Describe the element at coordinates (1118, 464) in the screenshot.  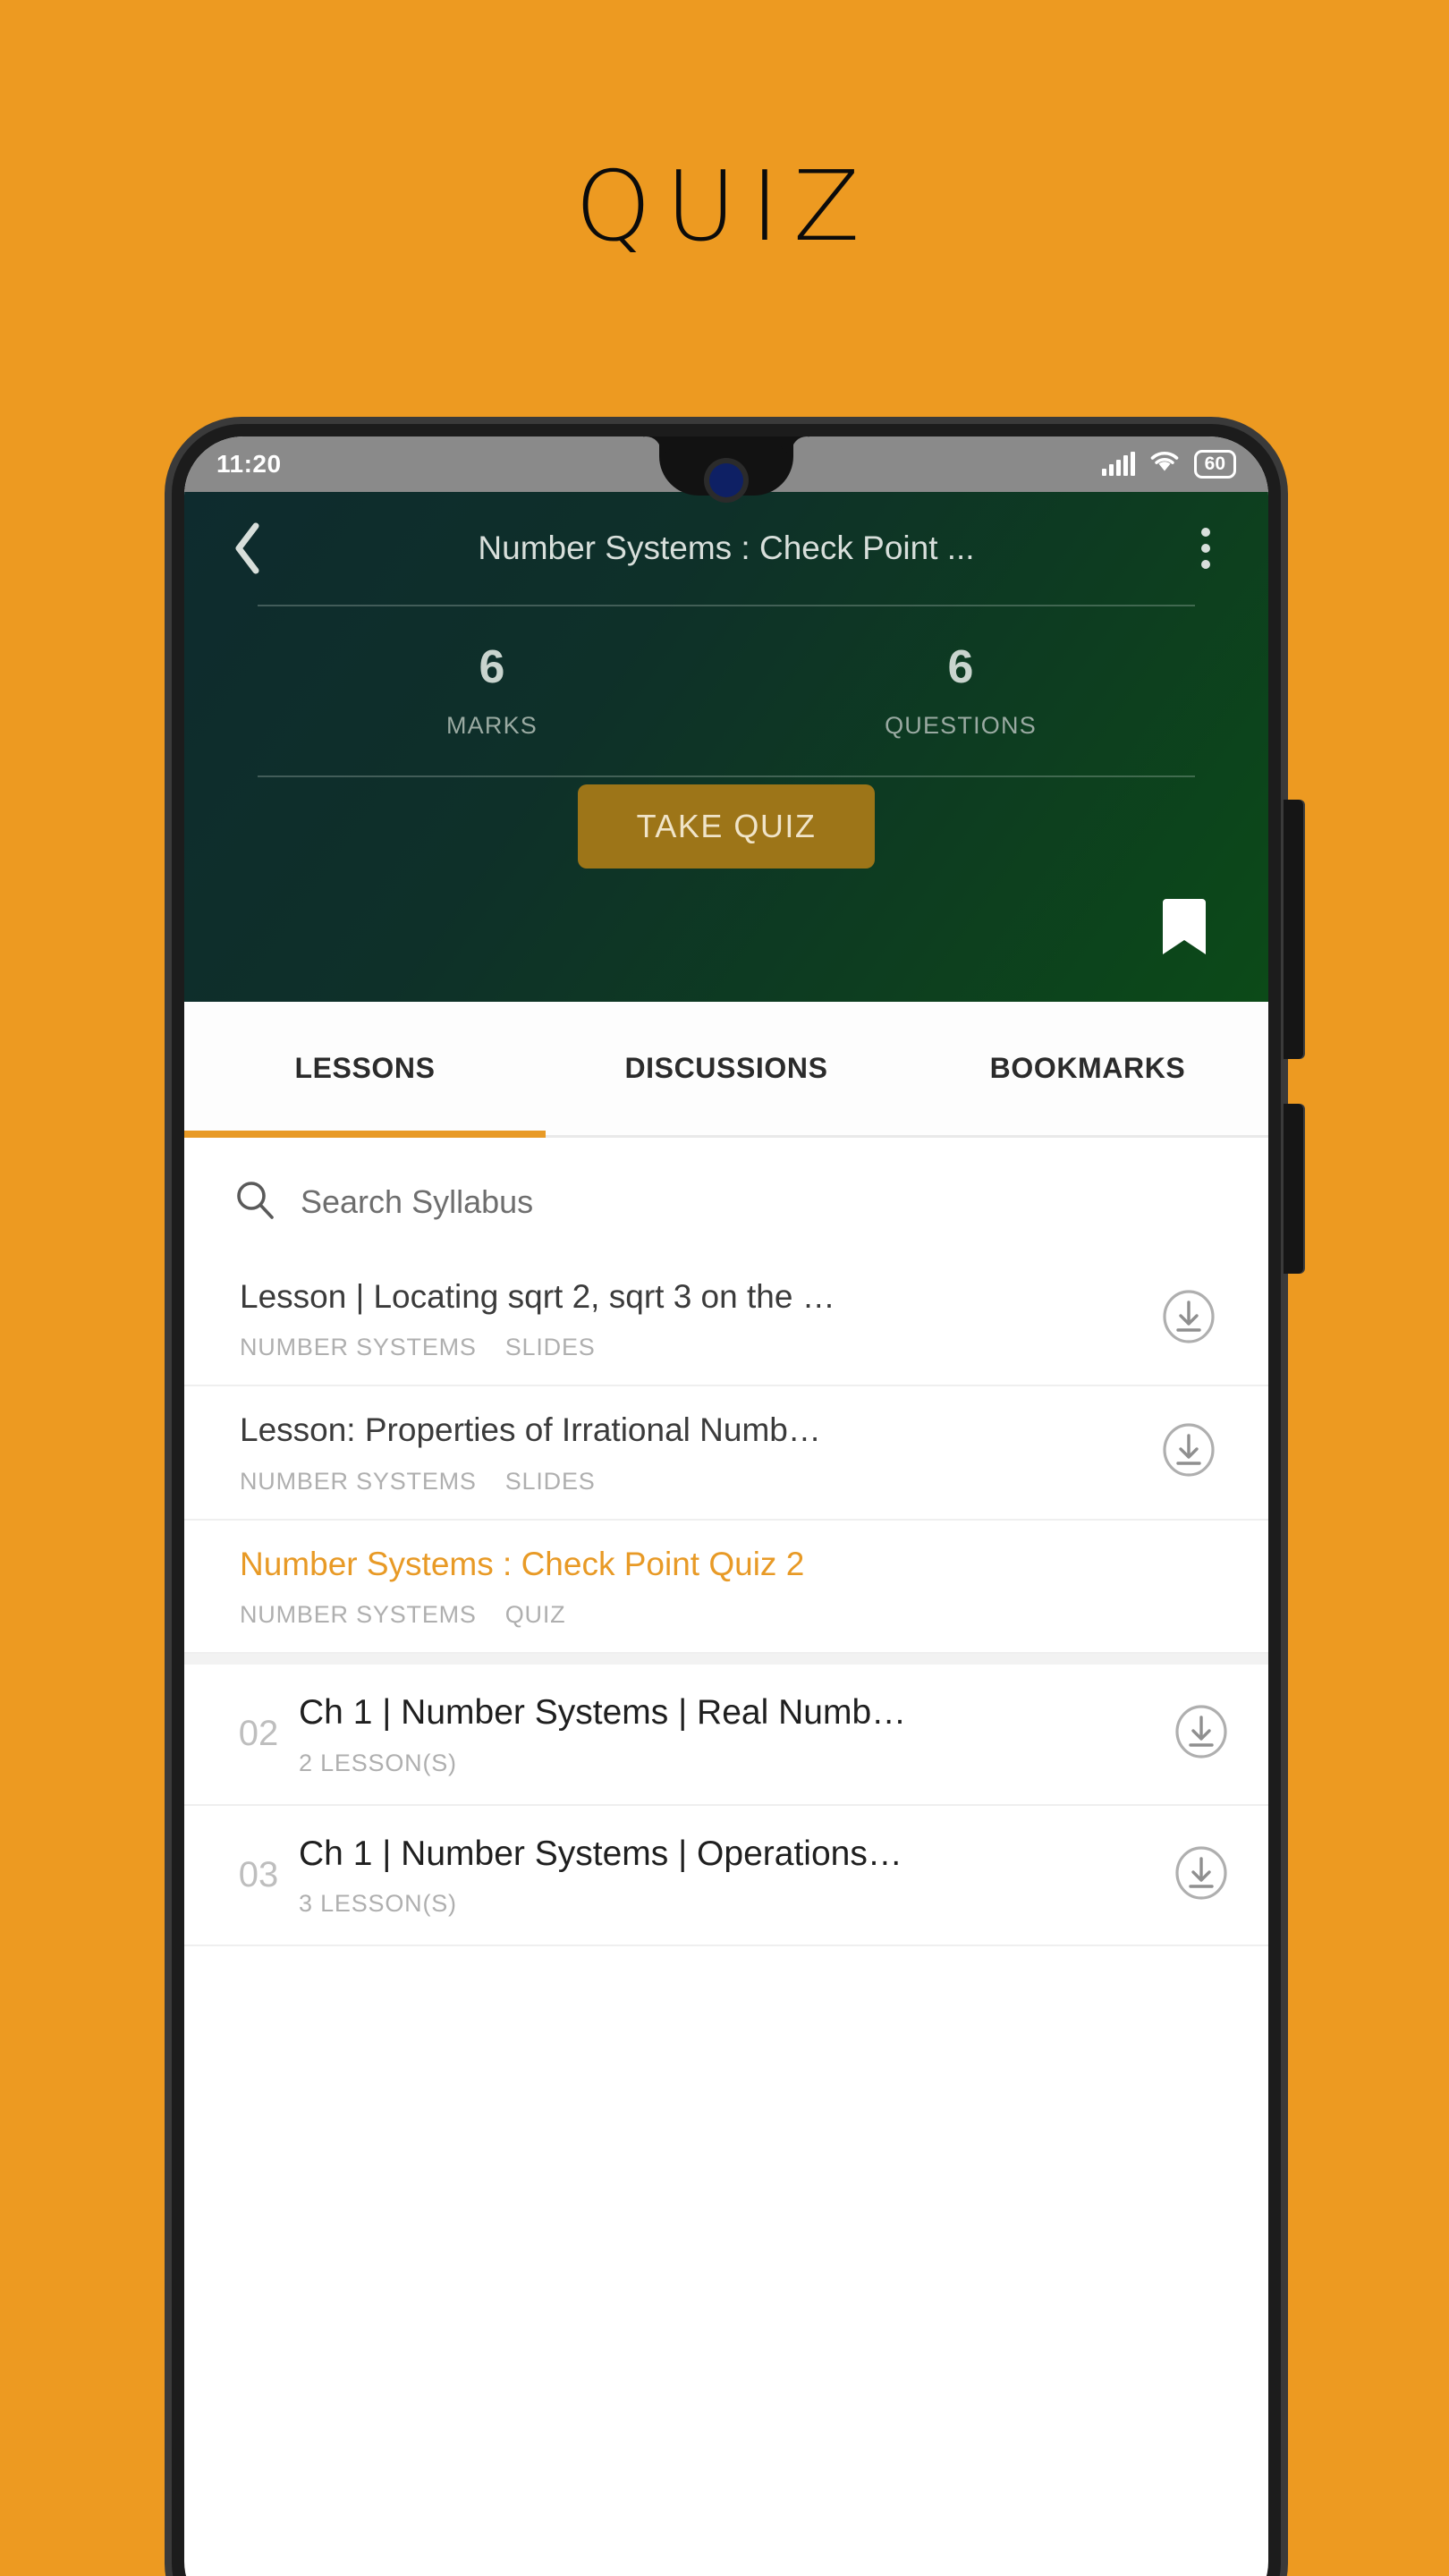
I see `signal-bars-icon` at that location.